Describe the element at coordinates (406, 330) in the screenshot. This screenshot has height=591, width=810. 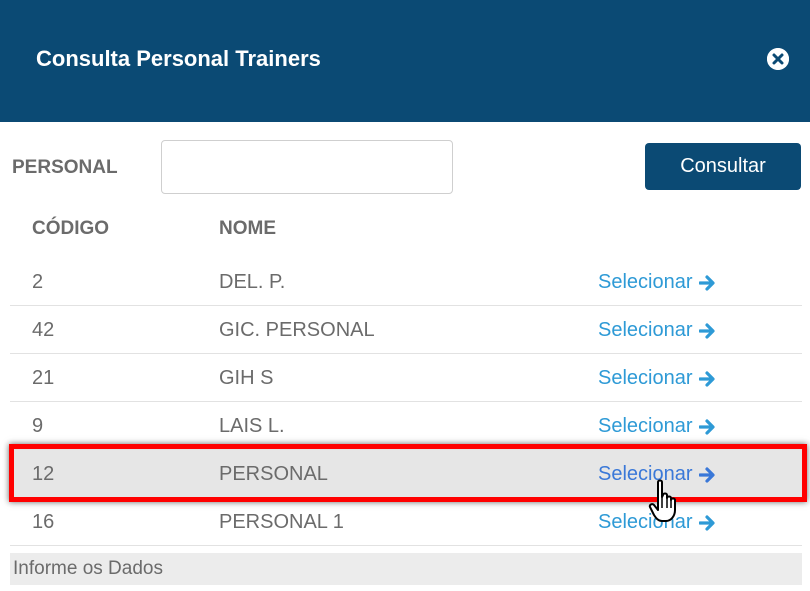
I see `table-row: 42 GIC. PERSONAL Selecionar` at that location.